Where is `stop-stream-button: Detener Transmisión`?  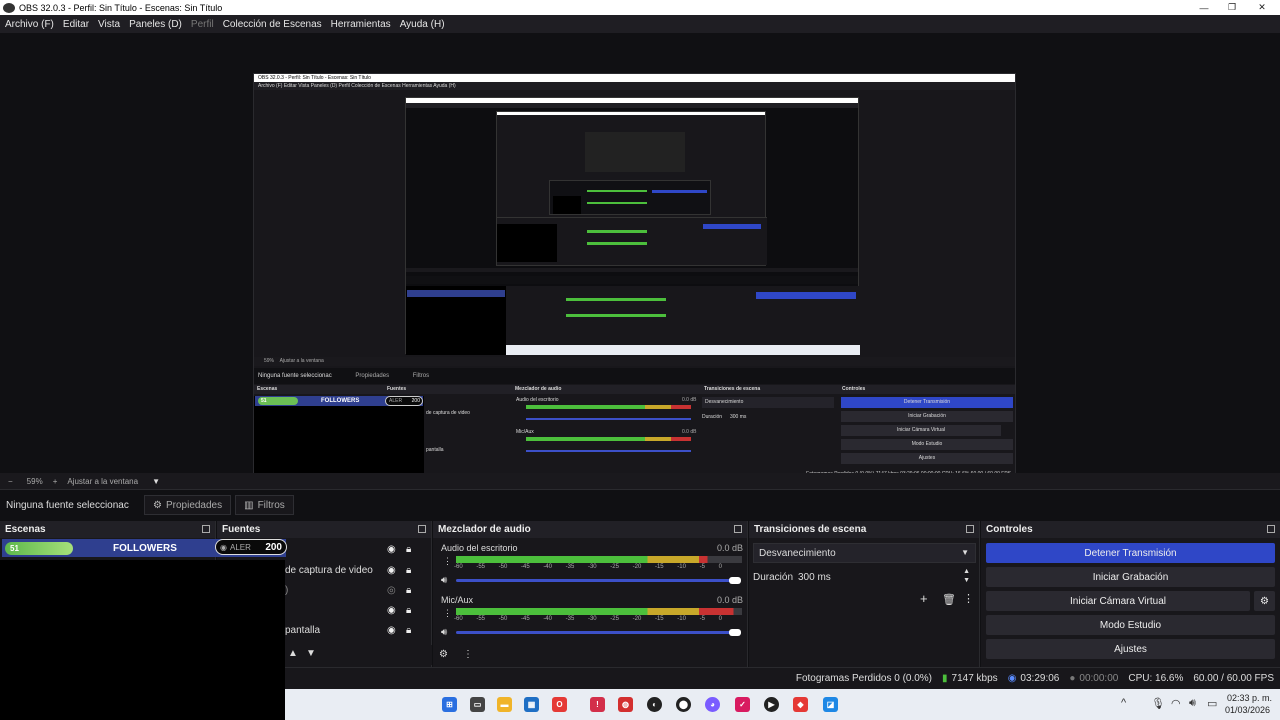
stop-stream-button: Detener Transmisión is located at coordinates (1130, 553).